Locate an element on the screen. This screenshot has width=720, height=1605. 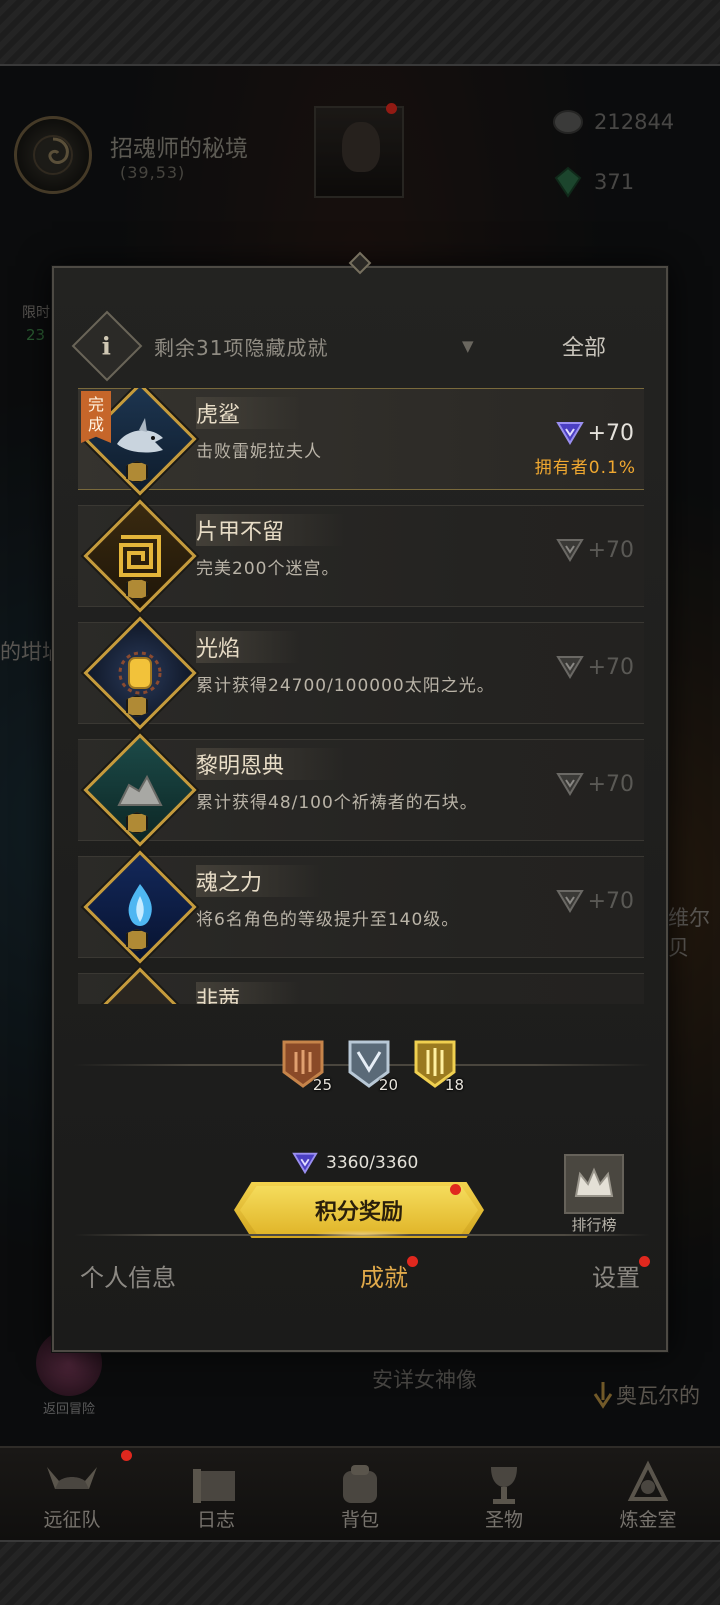
tab-achievements-dot is located at coordinates (412, 1261).